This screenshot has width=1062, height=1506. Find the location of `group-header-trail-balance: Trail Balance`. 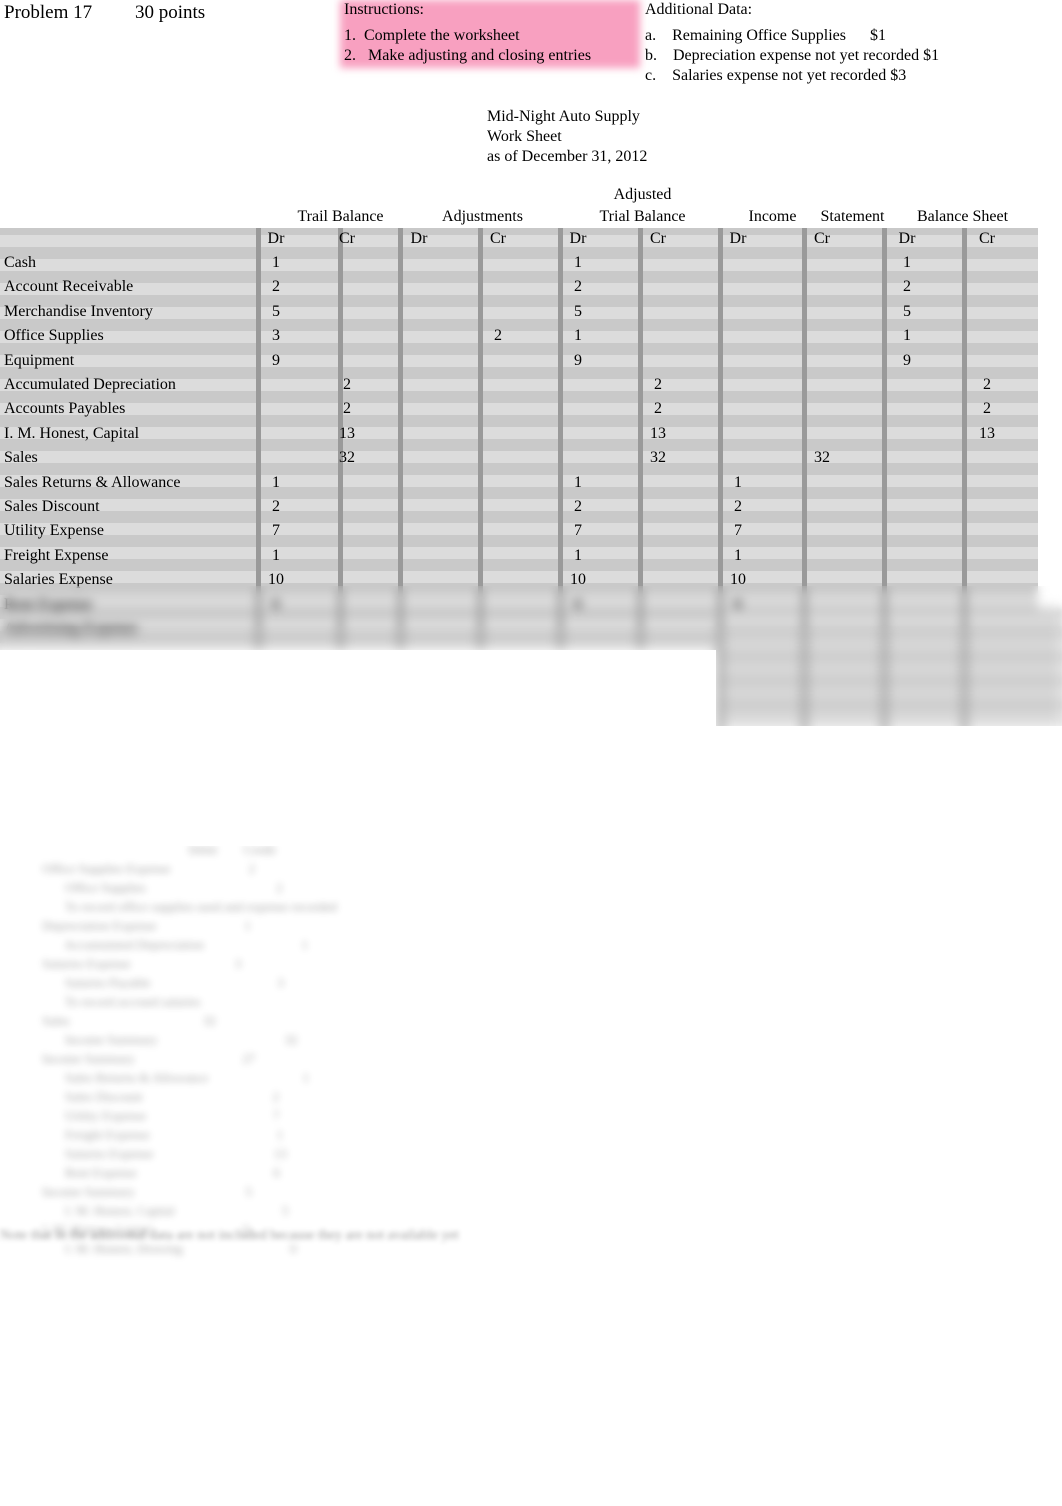

group-header-trail-balance: Trail Balance is located at coordinates (340, 216).